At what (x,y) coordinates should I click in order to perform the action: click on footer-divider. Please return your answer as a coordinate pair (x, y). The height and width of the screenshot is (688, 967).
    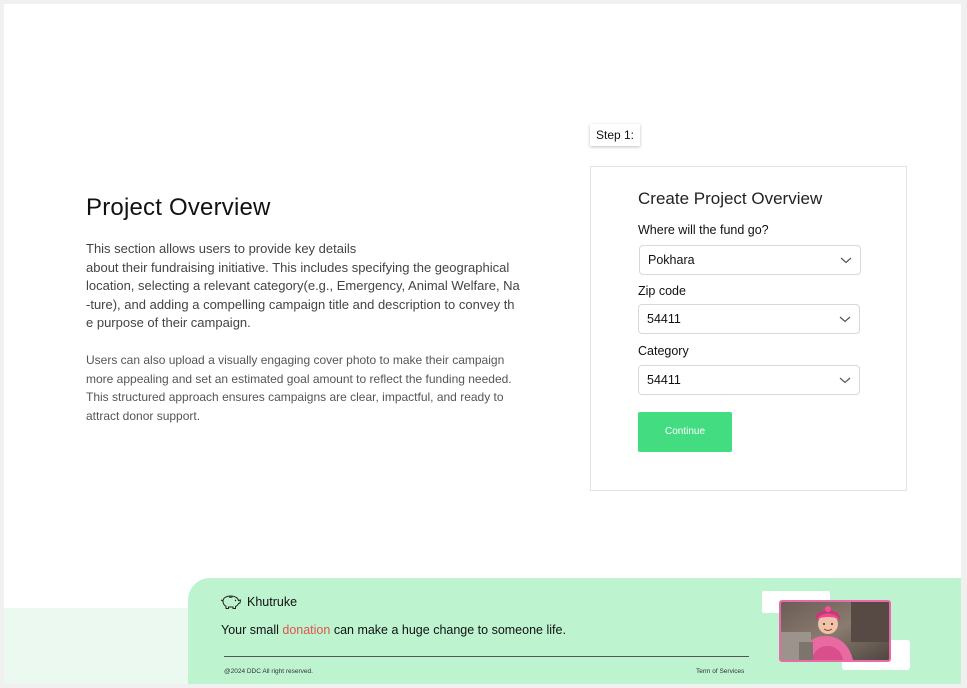
    Looking at the image, I should click on (486, 656).